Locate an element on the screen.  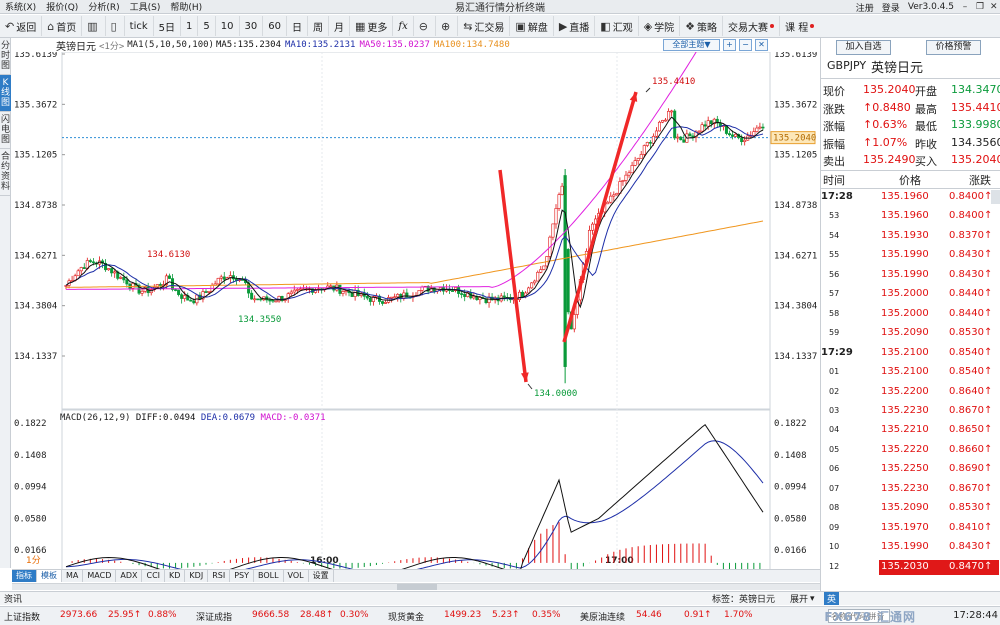
live-button: ▶ 直播 is located at coordinates (575, 26).